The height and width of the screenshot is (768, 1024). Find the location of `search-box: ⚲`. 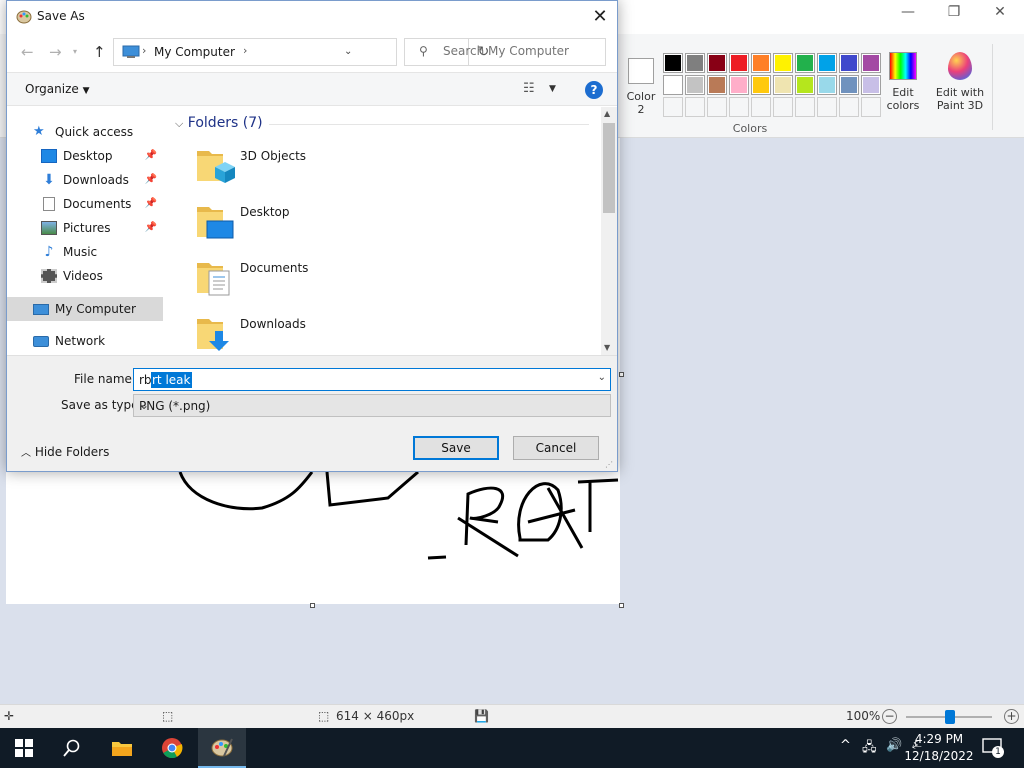

search-box: ⚲ is located at coordinates (505, 52).